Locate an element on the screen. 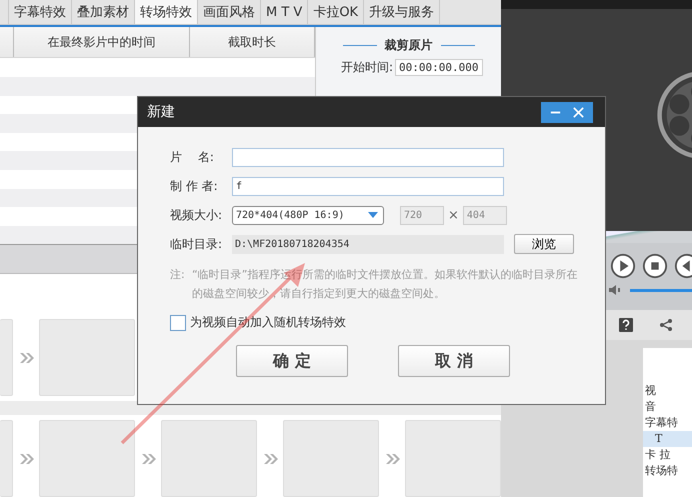 The height and width of the screenshot is (497, 692). list-item: 音 is located at coordinates (667, 407).